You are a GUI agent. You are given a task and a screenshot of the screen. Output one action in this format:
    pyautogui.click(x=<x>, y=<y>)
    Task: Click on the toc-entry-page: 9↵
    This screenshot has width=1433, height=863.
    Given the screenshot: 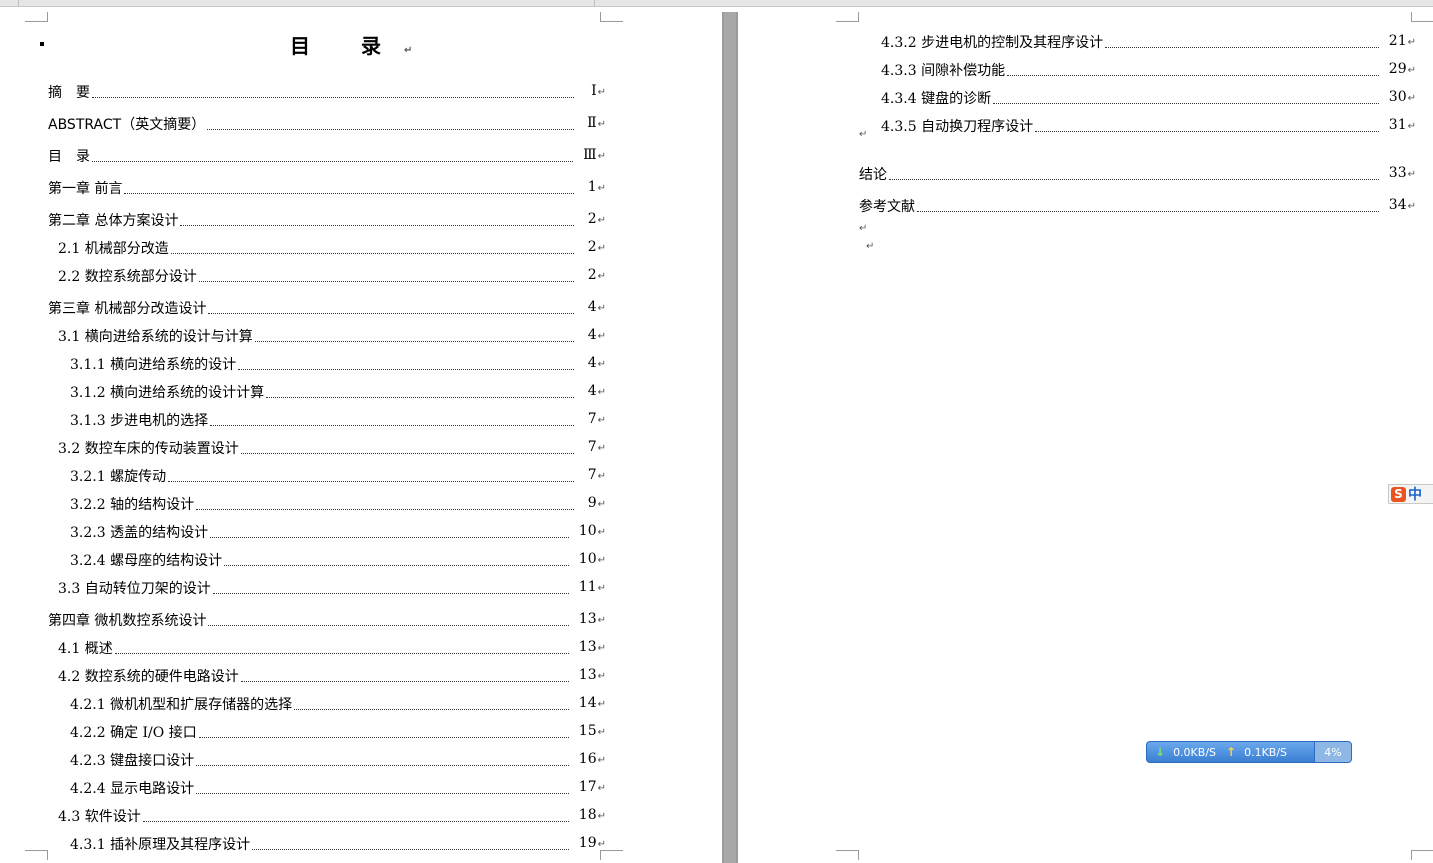 What is the action you would take?
    pyautogui.click(x=596, y=503)
    